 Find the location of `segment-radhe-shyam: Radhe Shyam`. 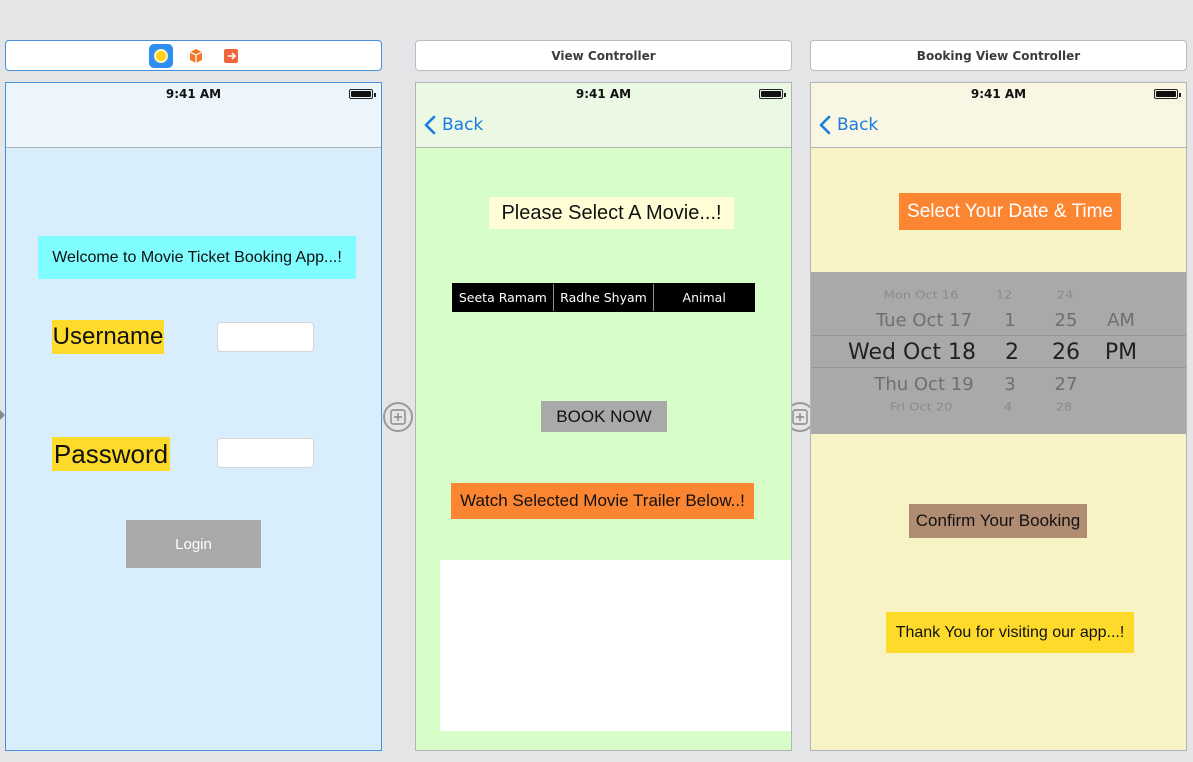

segment-radhe-shyam: Radhe Shyam is located at coordinates (604, 297).